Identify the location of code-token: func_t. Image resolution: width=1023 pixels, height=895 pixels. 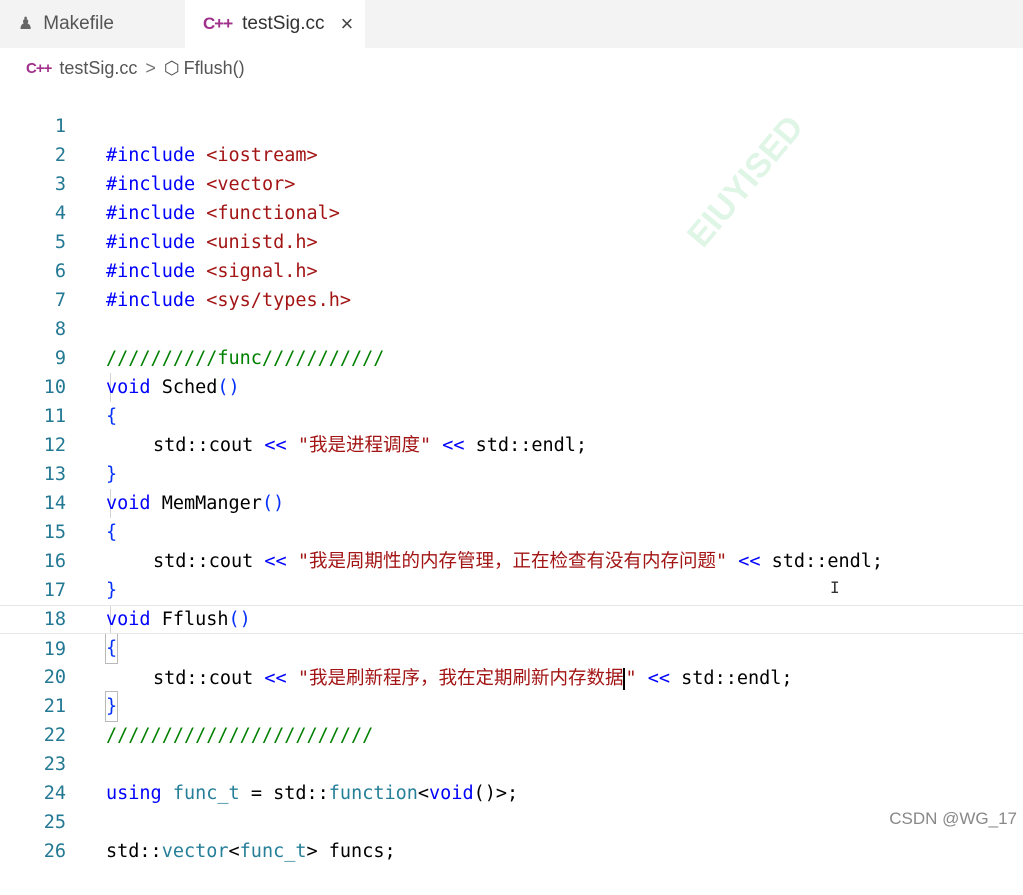
(273, 851).